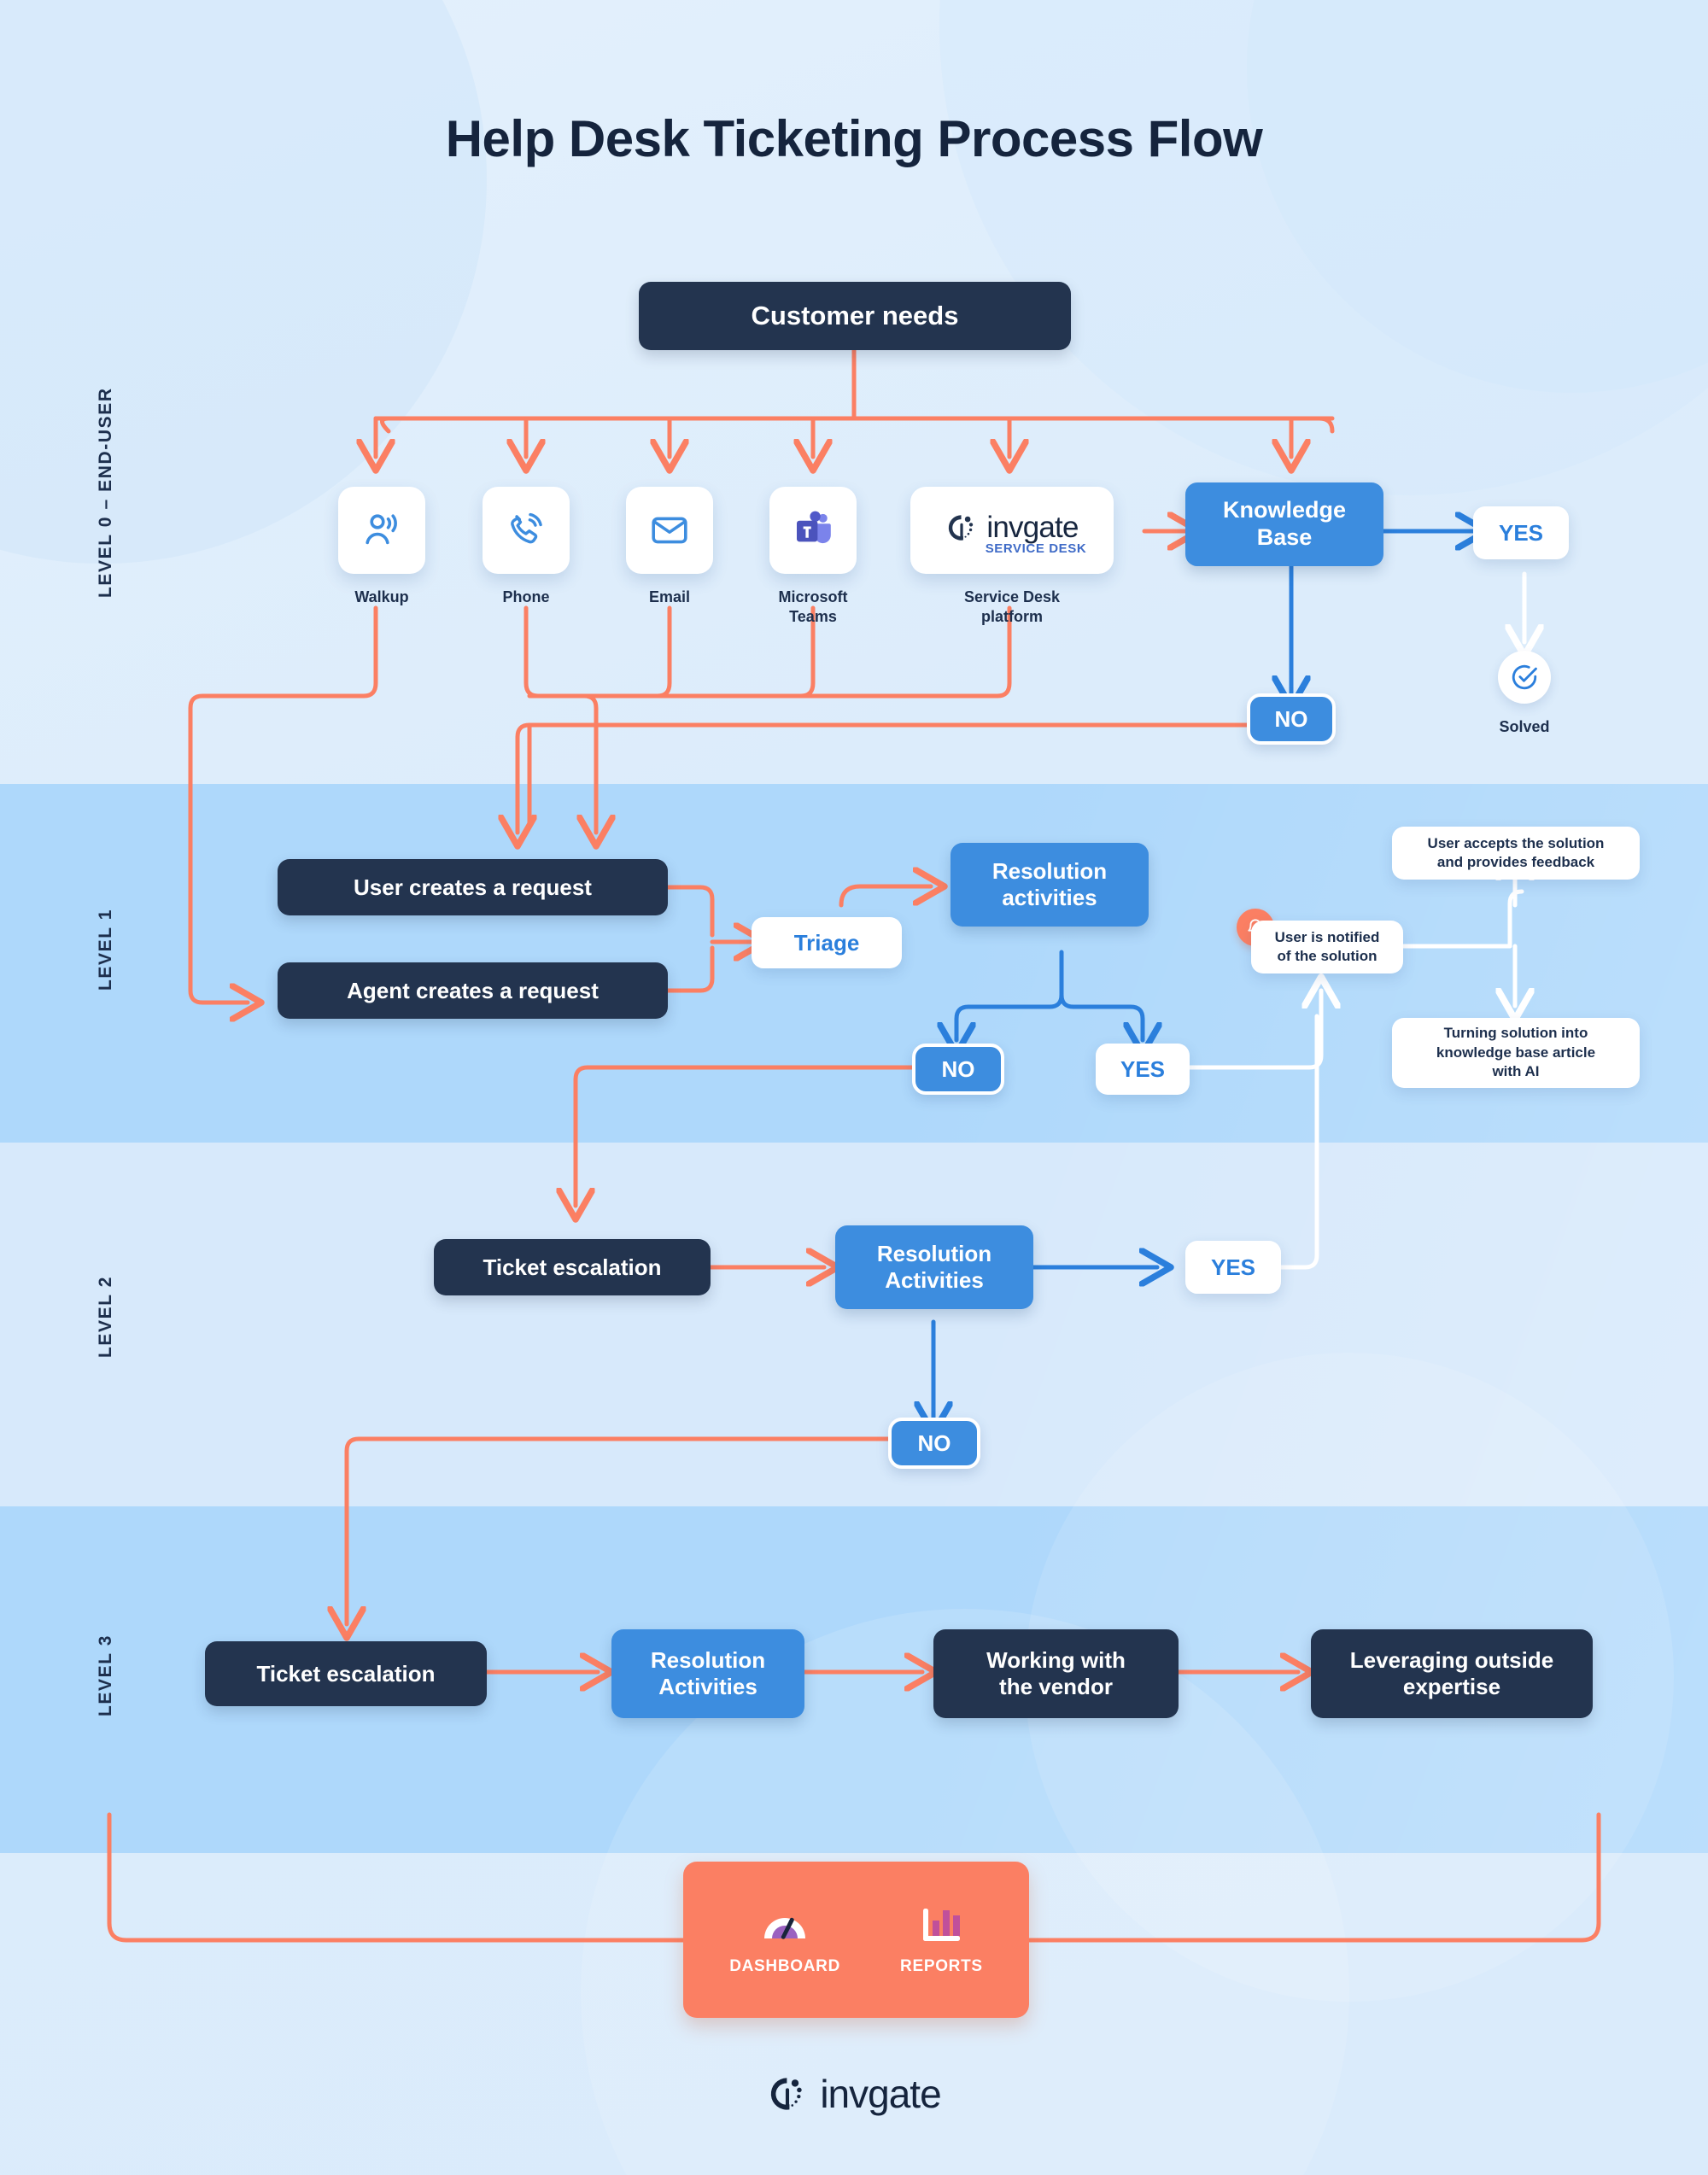 The width and height of the screenshot is (1708, 2175). Describe the element at coordinates (381, 546) in the screenshot. I see `channel-walkup: Walkup` at that location.